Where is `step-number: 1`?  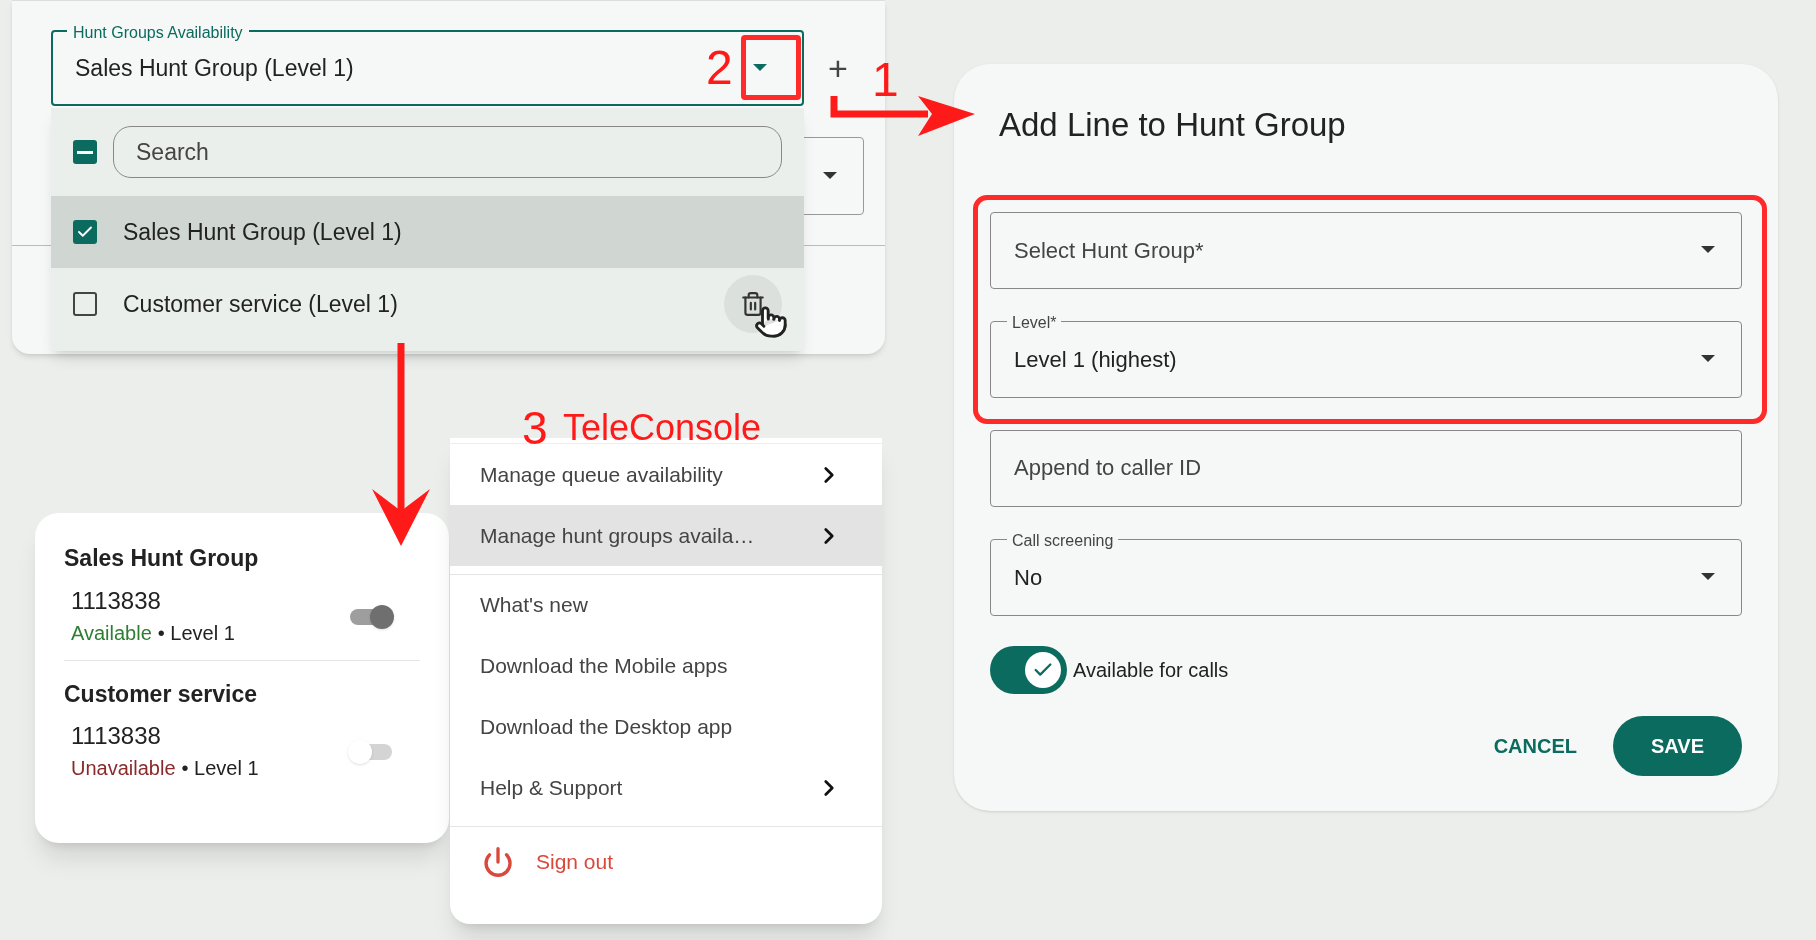
step-number: 1 is located at coordinates (885, 80).